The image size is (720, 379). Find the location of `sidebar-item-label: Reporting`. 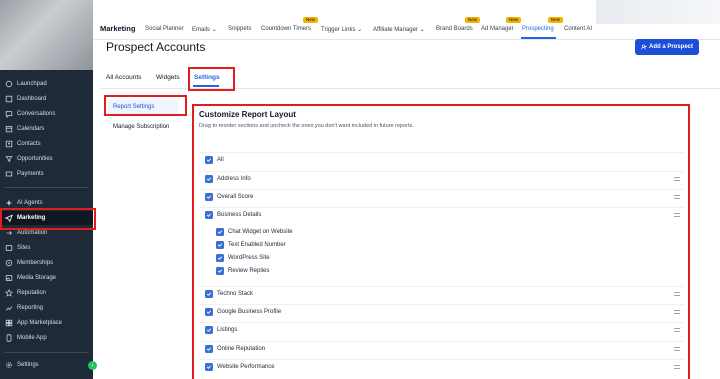

sidebar-item-label: Reporting is located at coordinates (30, 308).